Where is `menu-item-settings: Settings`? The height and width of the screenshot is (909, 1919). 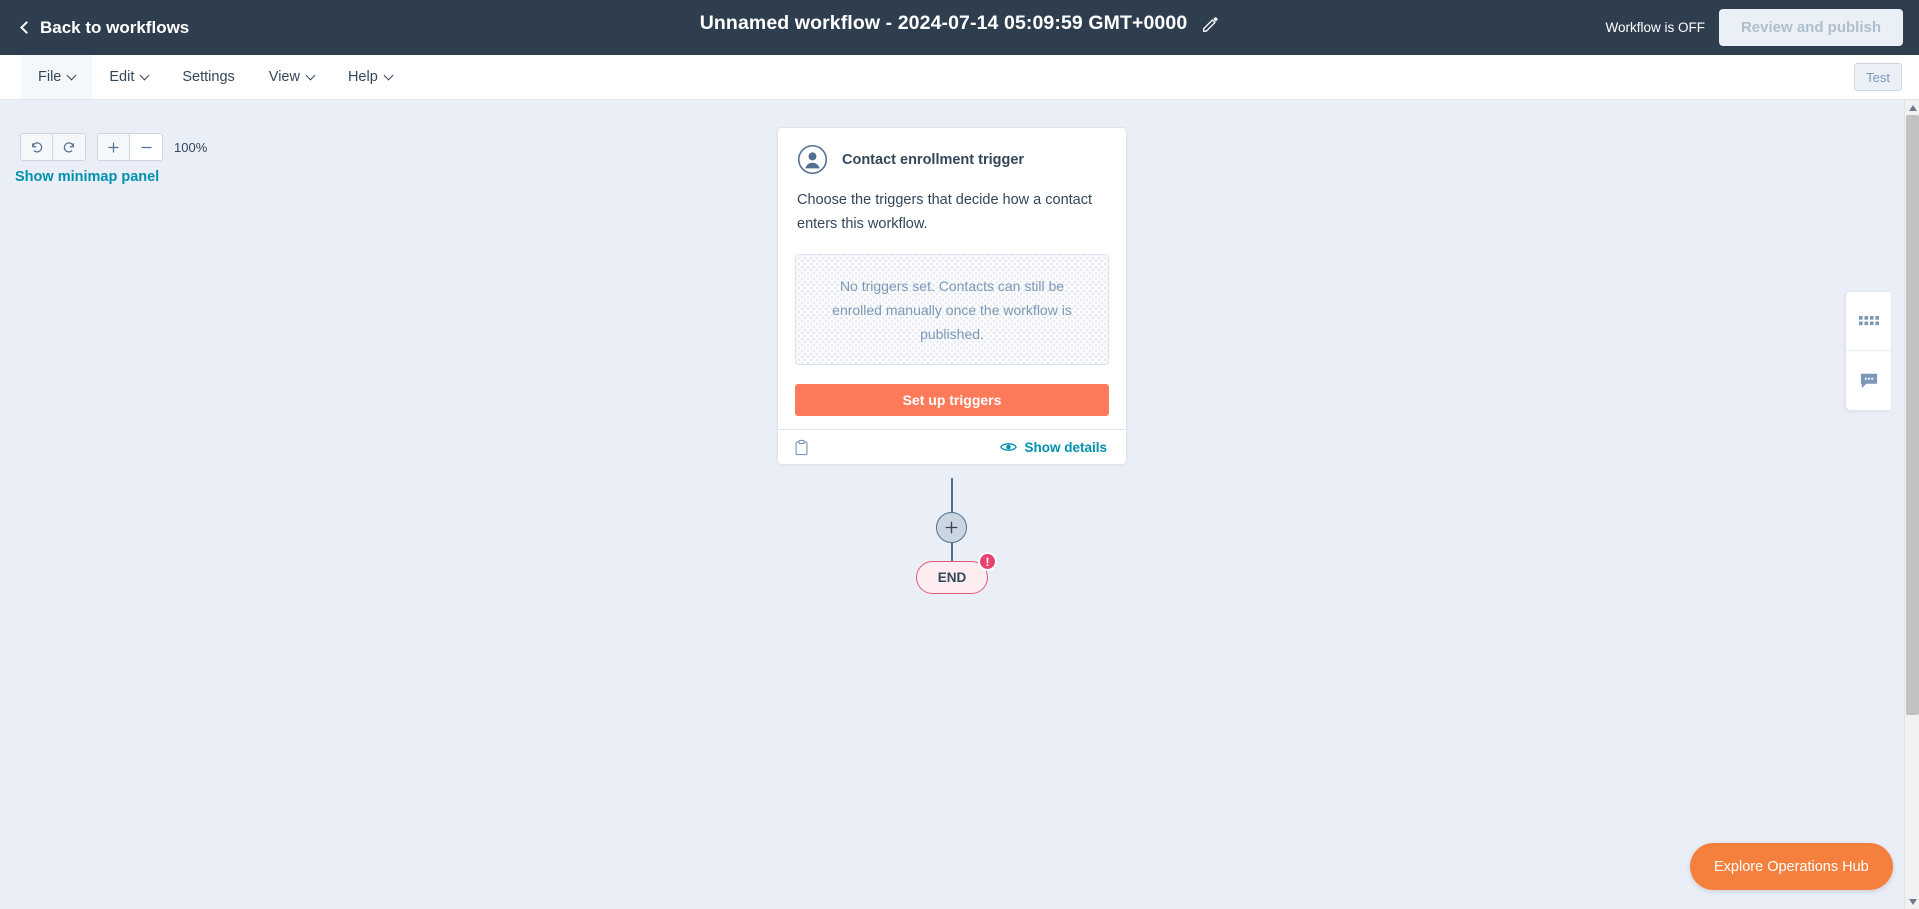 menu-item-settings: Settings is located at coordinates (208, 77).